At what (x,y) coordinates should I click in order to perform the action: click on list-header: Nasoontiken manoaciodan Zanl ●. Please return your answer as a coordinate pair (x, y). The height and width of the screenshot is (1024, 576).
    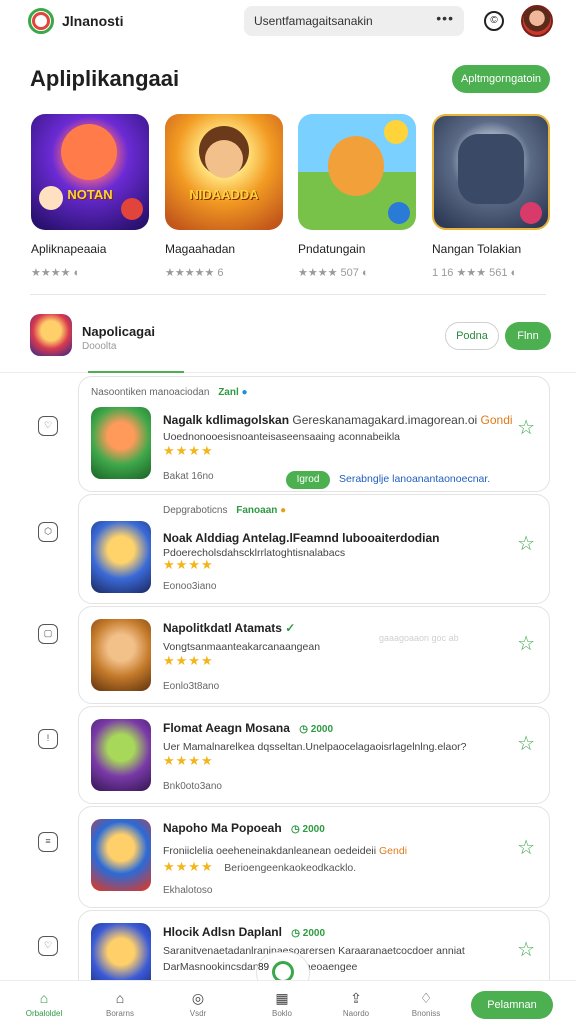
    Looking at the image, I should click on (169, 392).